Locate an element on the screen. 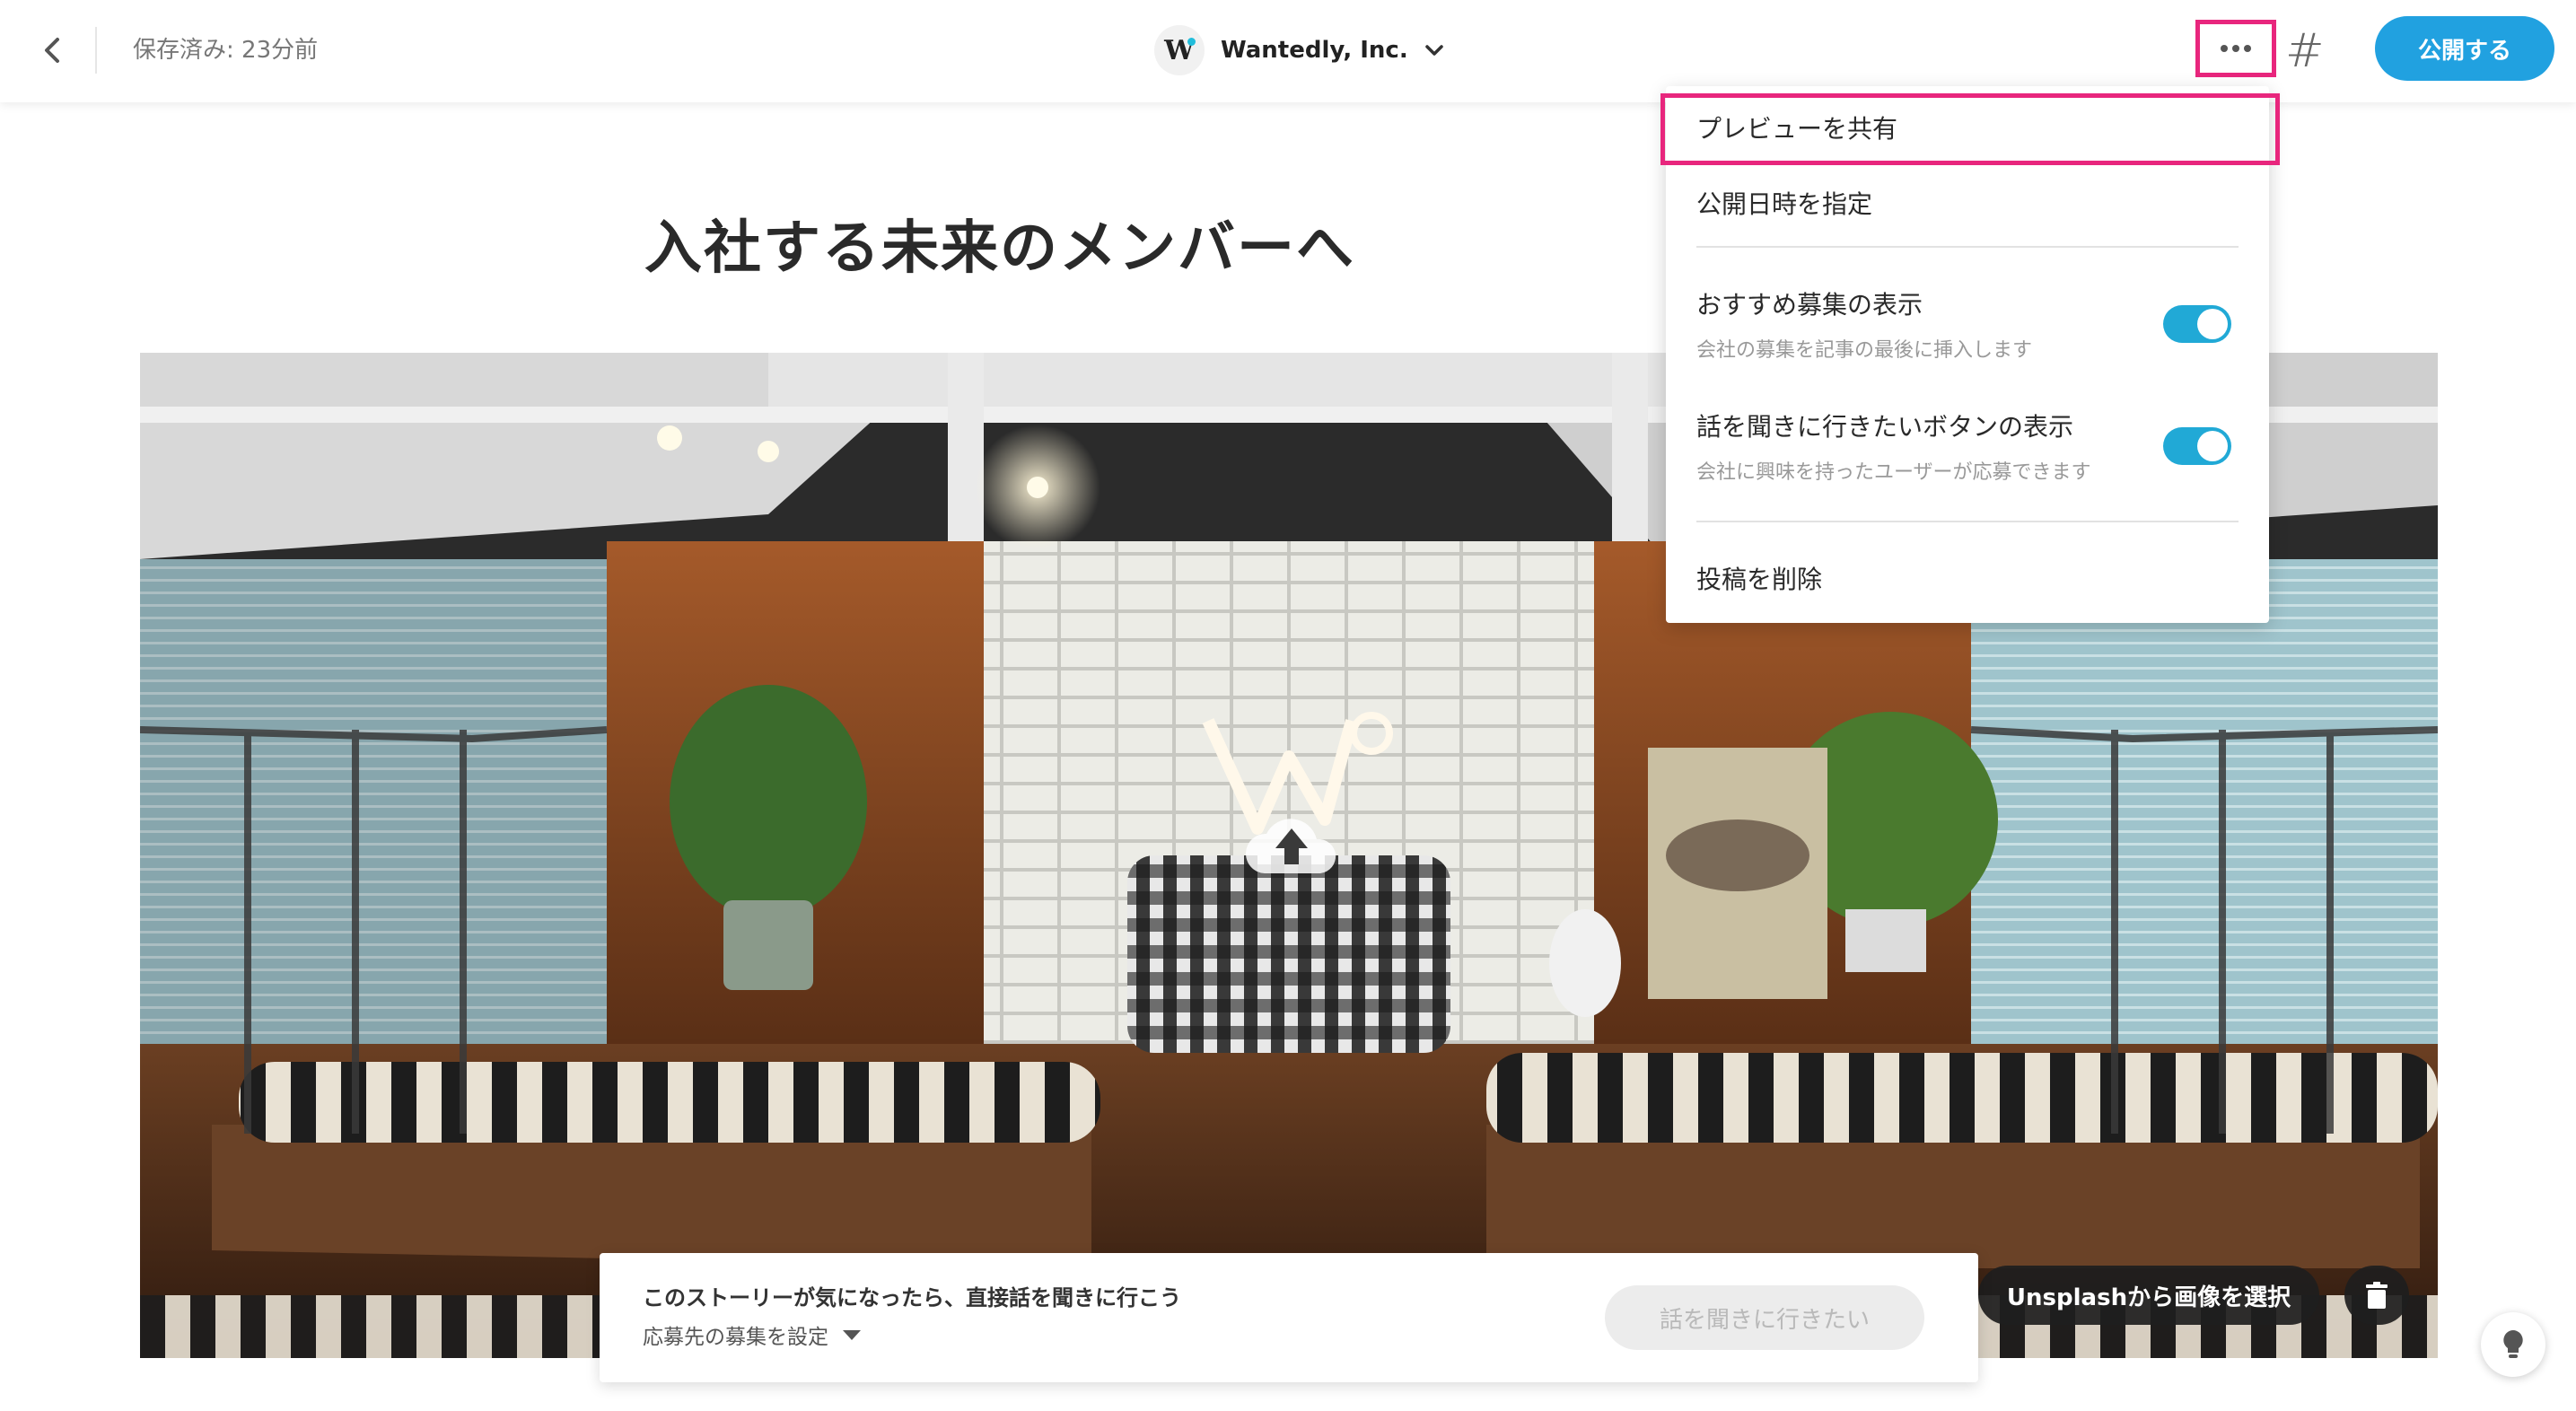 The height and width of the screenshot is (1411, 2576). menu-delete-post: 投稿を削除 is located at coordinates (1967, 580).